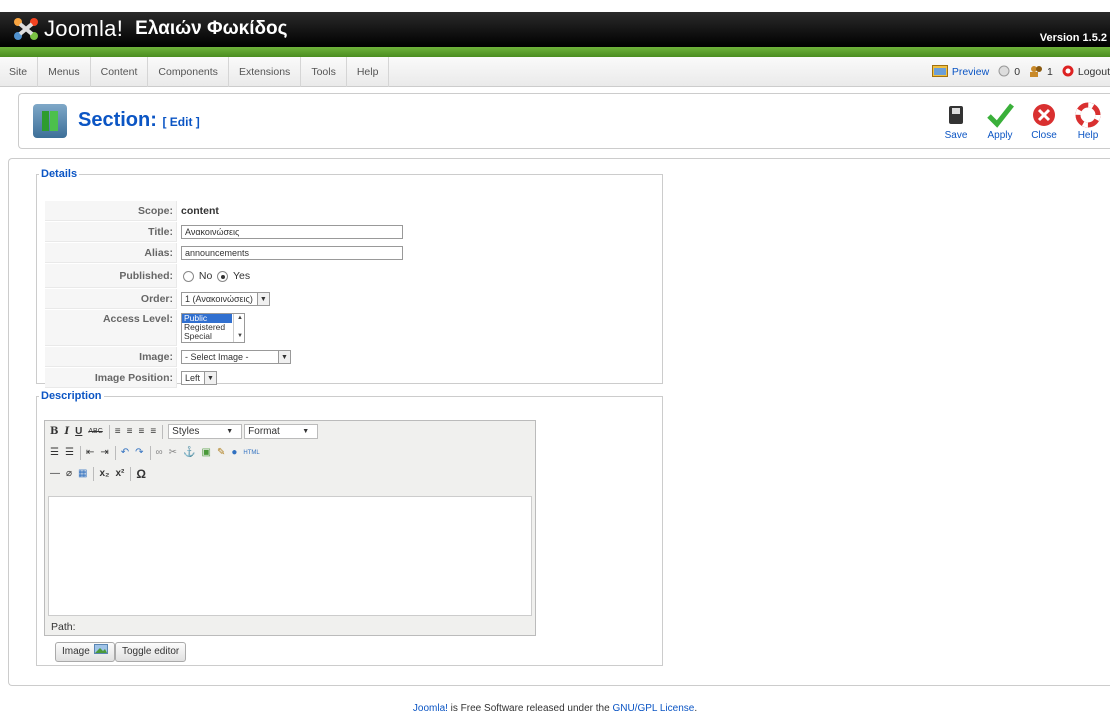 This screenshot has height=714, width=1110. I want to click on help-label: Help, so click(1088, 135).